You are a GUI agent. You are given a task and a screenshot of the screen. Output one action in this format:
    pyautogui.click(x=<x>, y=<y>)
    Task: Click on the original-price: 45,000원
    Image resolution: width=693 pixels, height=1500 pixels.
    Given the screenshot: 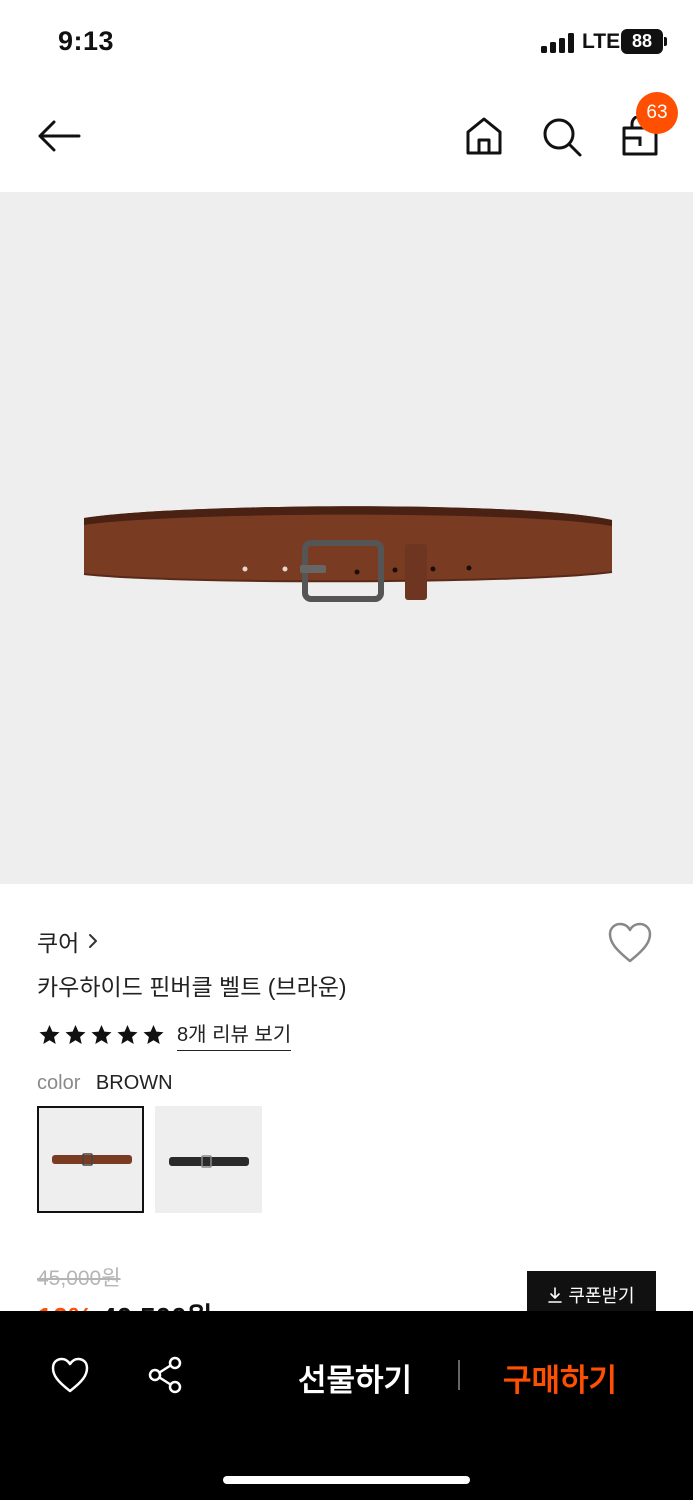 What is the action you would take?
    pyautogui.click(x=79, y=1278)
    